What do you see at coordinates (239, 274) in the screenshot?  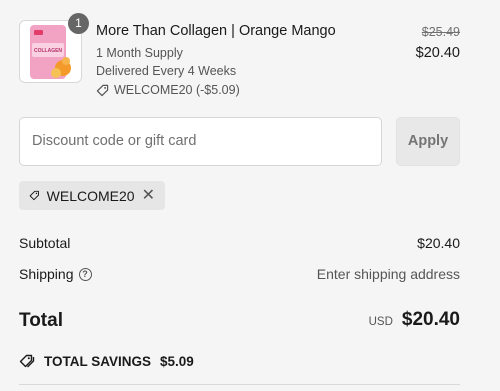 I see `shipping-row: Shipping ? Enter shipping address` at bounding box center [239, 274].